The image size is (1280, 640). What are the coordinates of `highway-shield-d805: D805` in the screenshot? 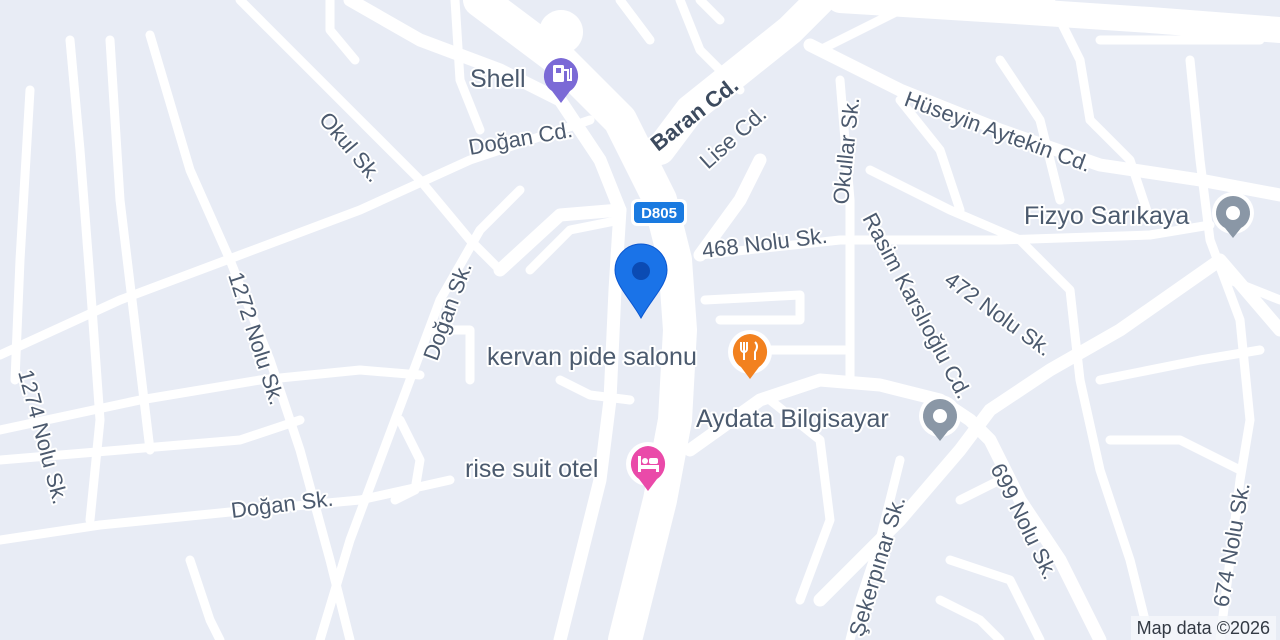 It's located at (659, 212).